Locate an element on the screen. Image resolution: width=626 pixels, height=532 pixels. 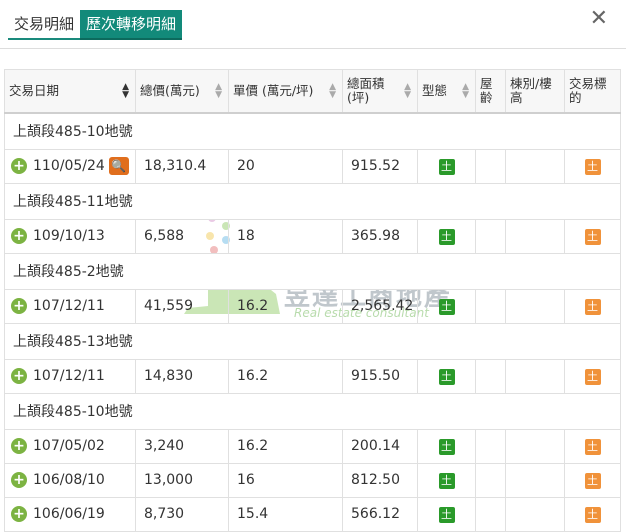
total-price: 3,240 is located at coordinates (182, 446).